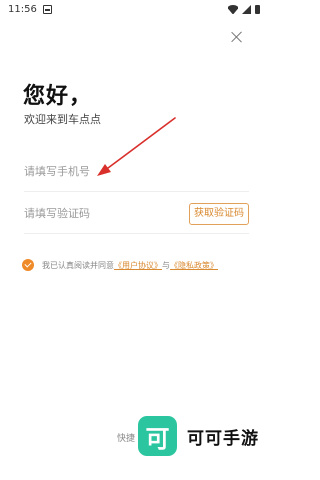  I want to click on annotation-arrow, so click(136, 146).